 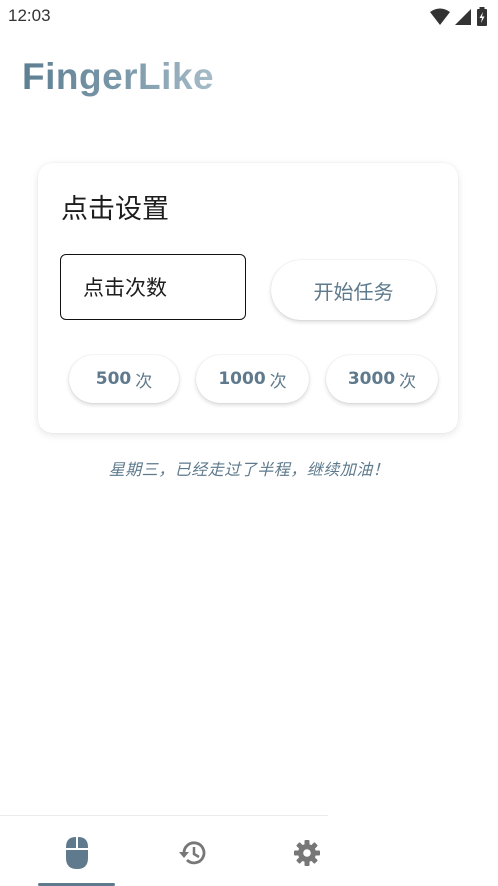 I want to click on signal-icon, so click(x=463, y=17).